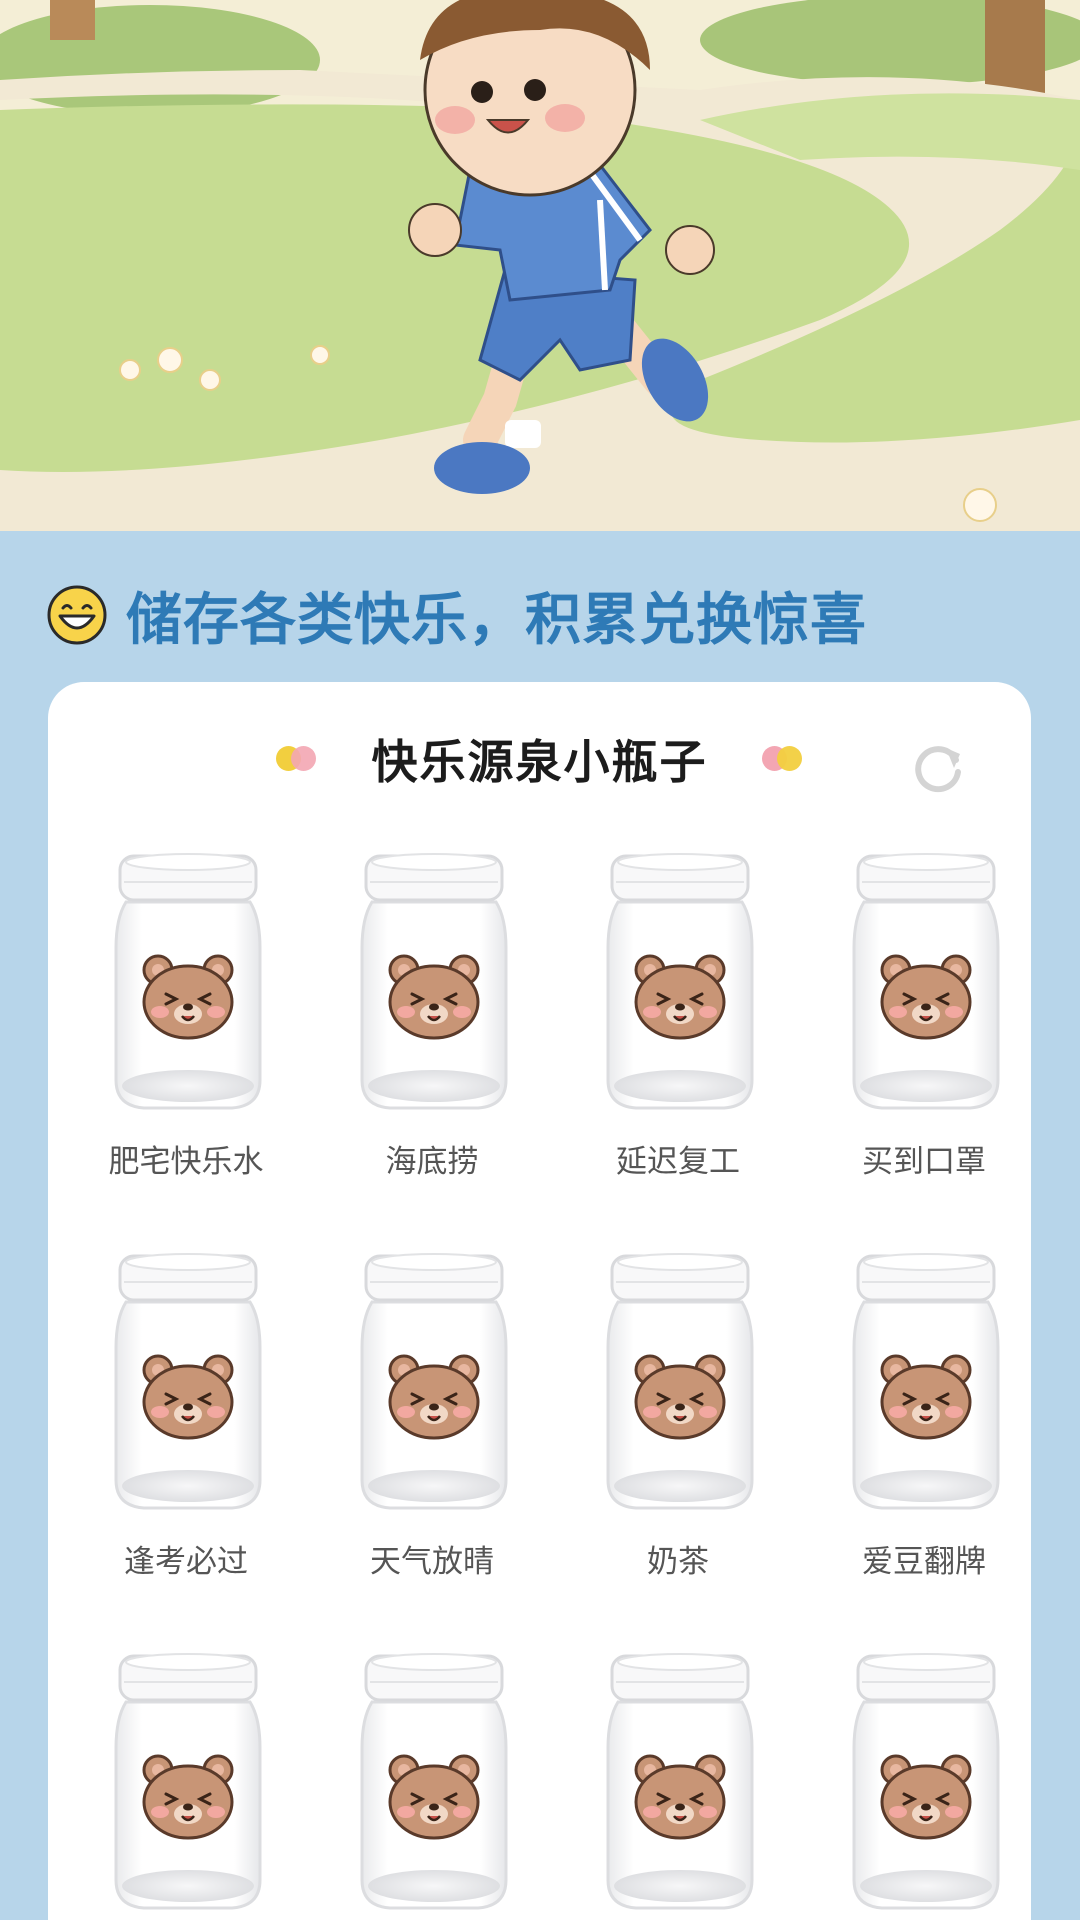 This screenshot has width=1080, height=1920. What do you see at coordinates (678, 1562) in the screenshot?
I see `jar-label: 奶茶` at bounding box center [678, 1562].